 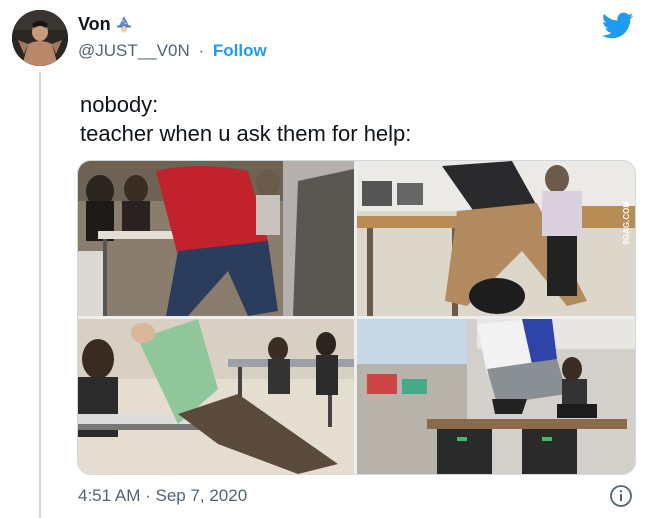 I want to click on thread-line, so click(x=40, y=295).